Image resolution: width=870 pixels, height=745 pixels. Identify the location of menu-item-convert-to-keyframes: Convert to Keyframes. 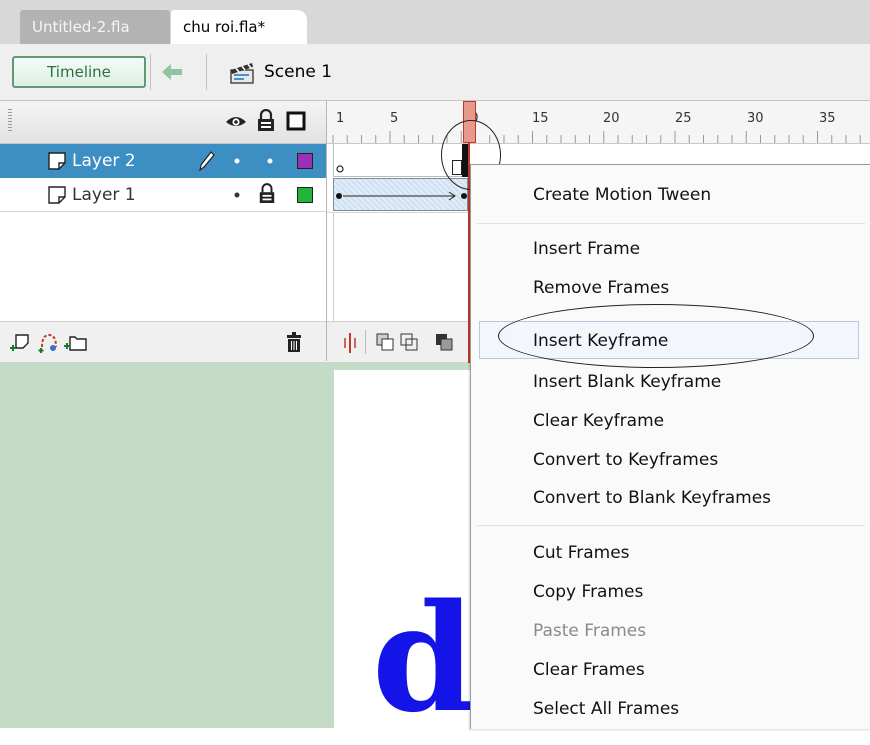
(625, 460).